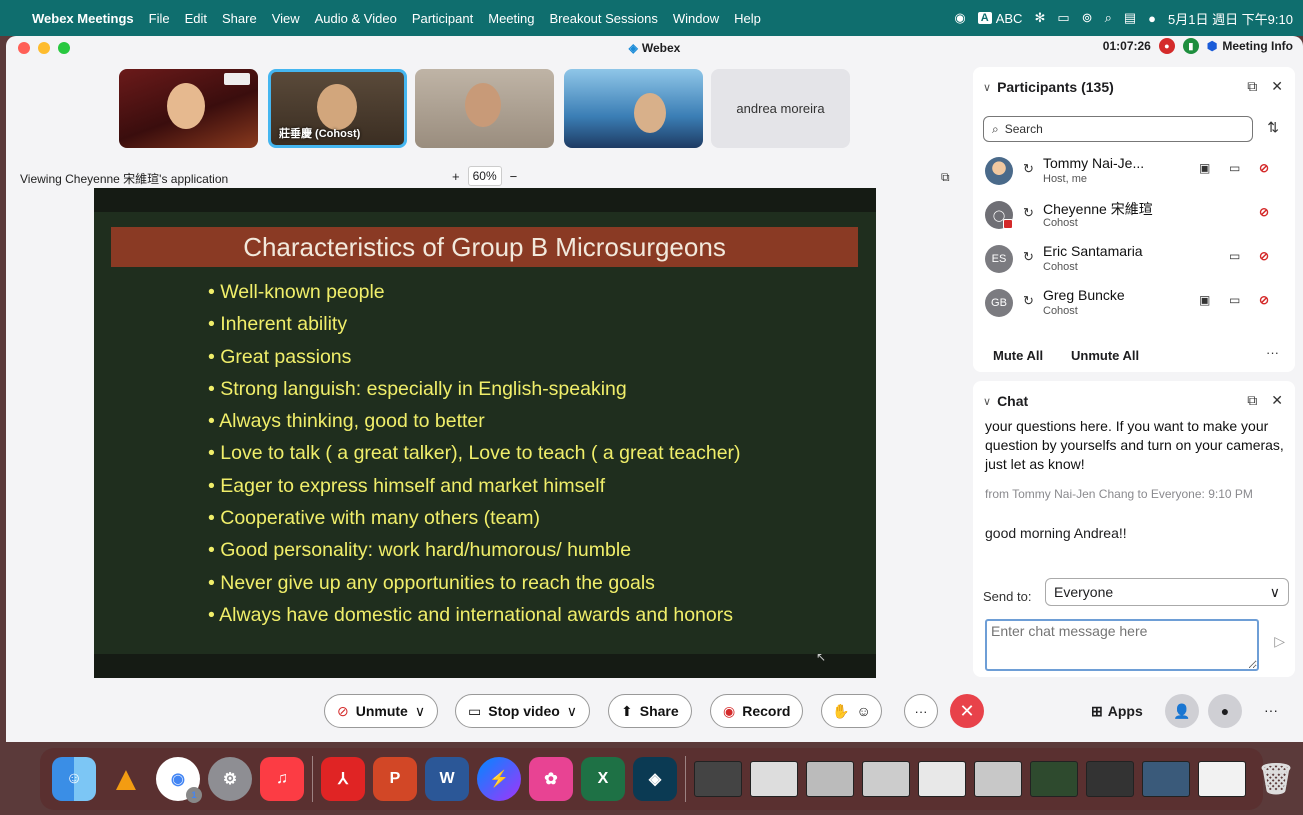 Image resolution: width=1303 pixels, height=815 pixels. Describe the element at coordinates (1018, 355) in the screenshot. I see `mute-all-button: Mute All` at that location.